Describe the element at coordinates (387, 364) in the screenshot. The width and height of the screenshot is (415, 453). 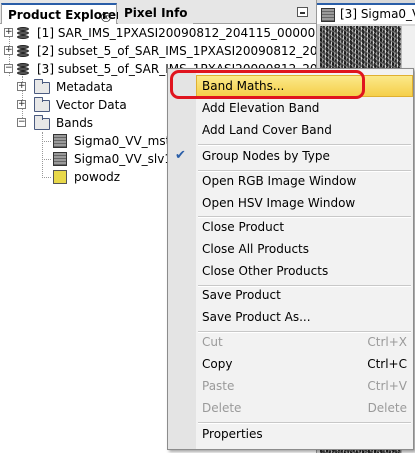
I see `menu-item-shortcut: Ctrl+C` at that location.